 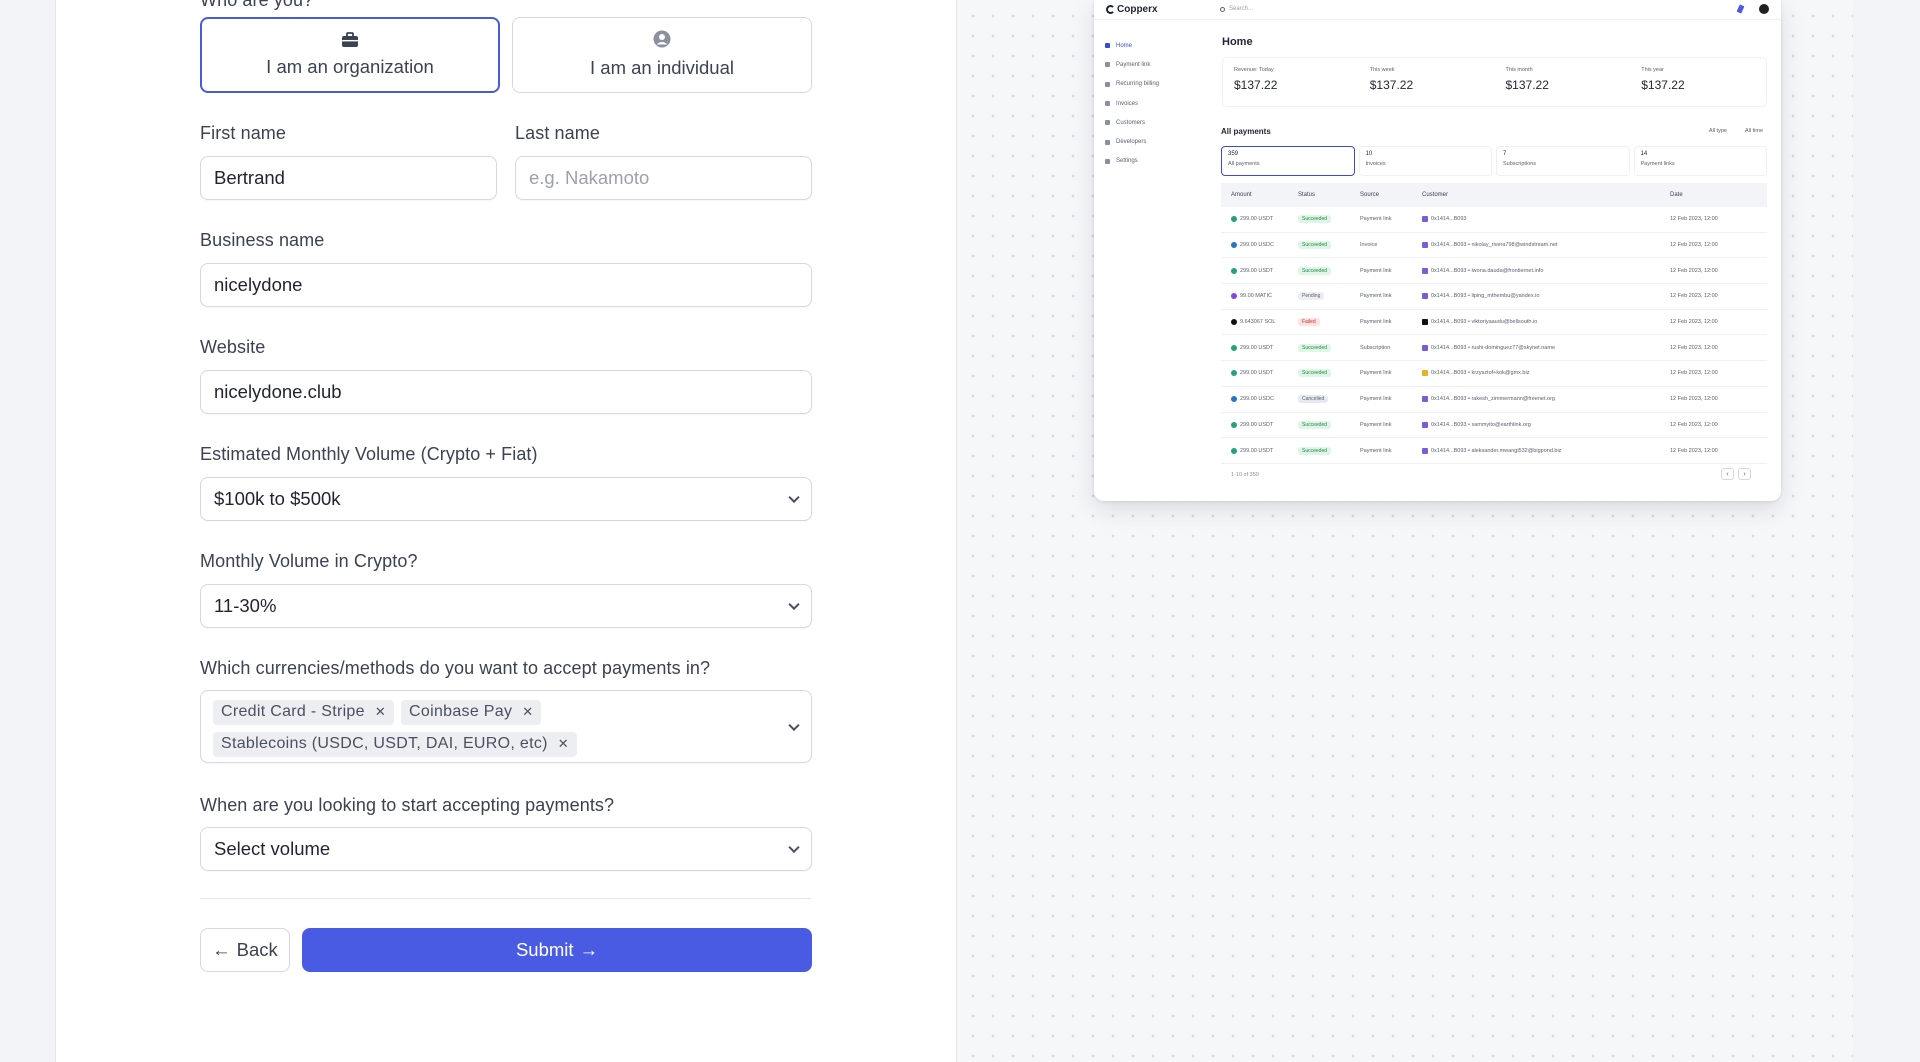 What do you see at coordinates (277, 498) in the screenshot?
I see `monthly-volume-value: $100k to $500k` at bounding box center [277, 498].